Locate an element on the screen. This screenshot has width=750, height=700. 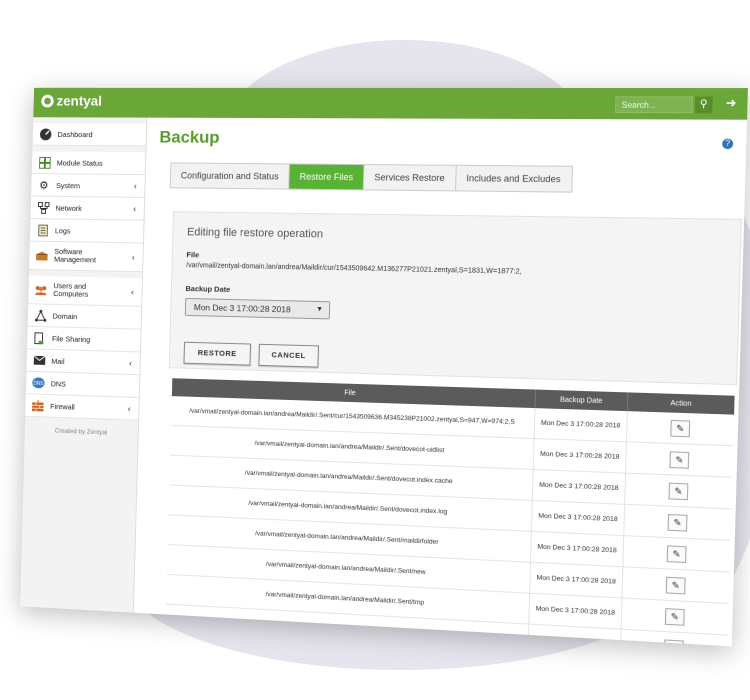
tab-includes-and-excludes: Includes and Excludes is located at coordinates (514, 179).